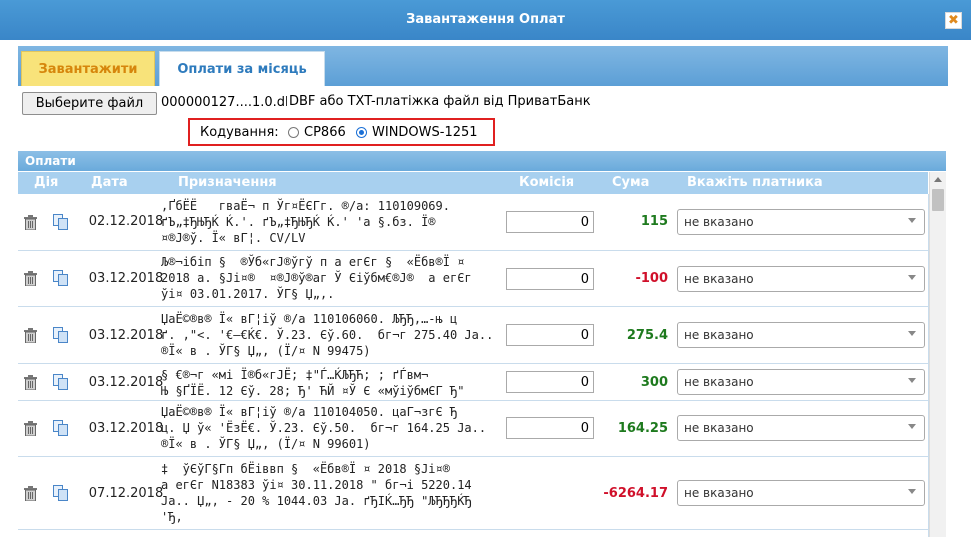 This screenshot has height=537, width=971. I want to click on row-sum: 275.4, so click(647, 335).